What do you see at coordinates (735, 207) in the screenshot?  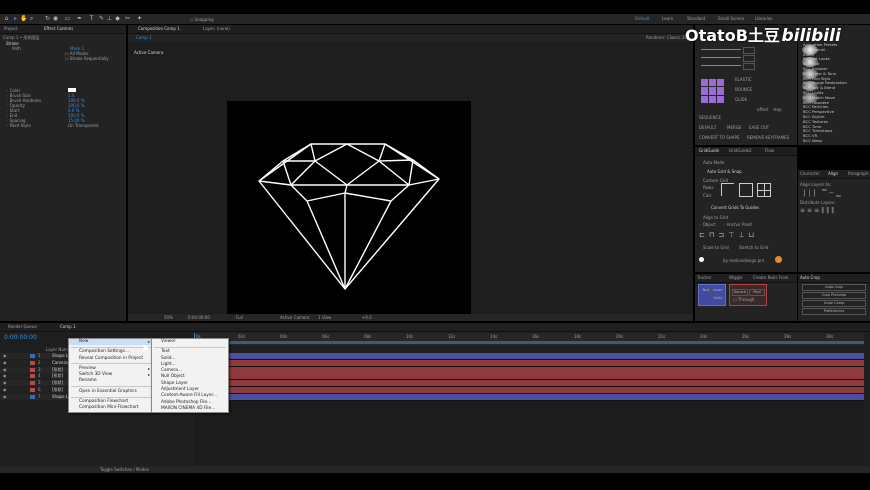 I see `convert-grids-button: Convert Grids To Guides` at bounding box center [735, 207].